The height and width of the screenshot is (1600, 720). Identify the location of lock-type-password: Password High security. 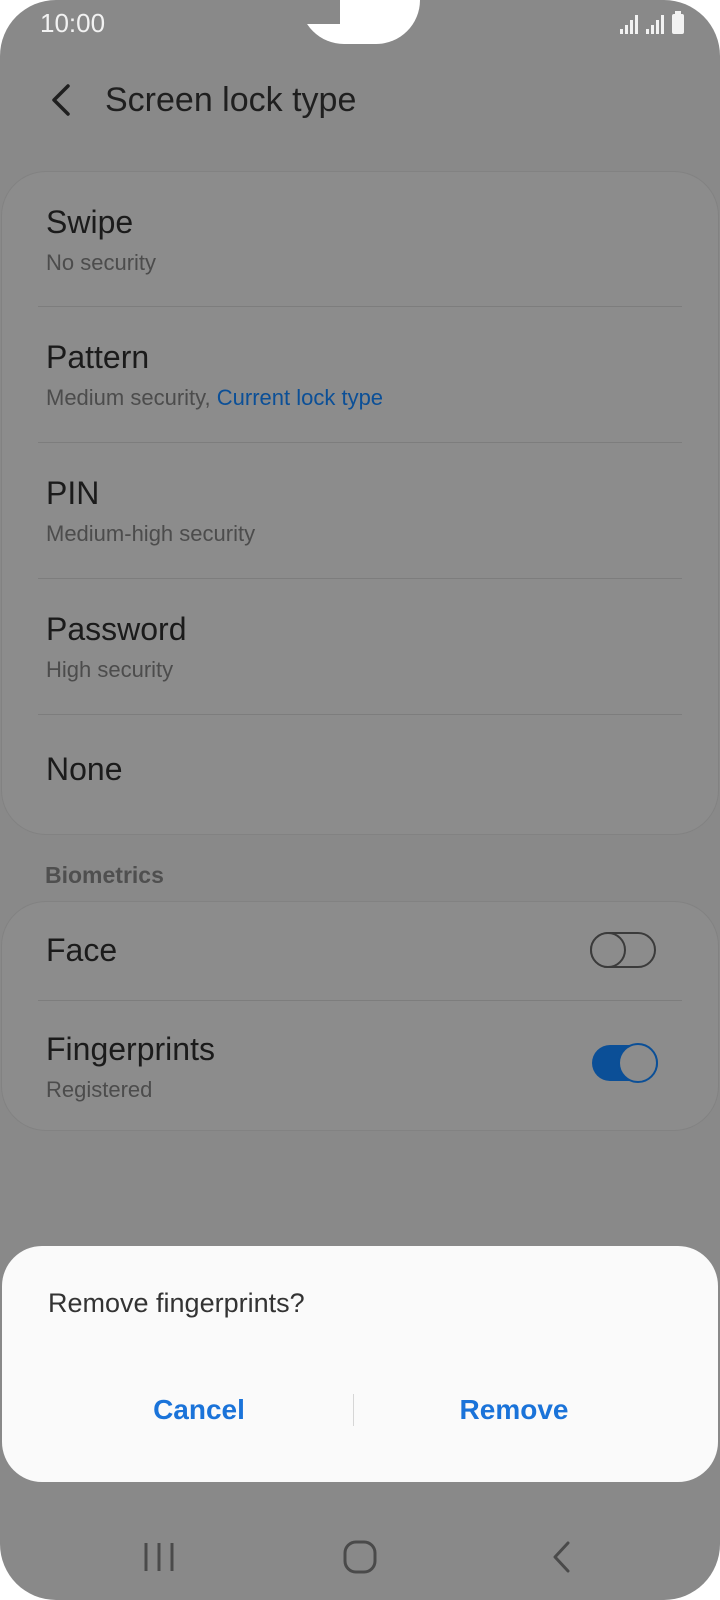
(360, 646).